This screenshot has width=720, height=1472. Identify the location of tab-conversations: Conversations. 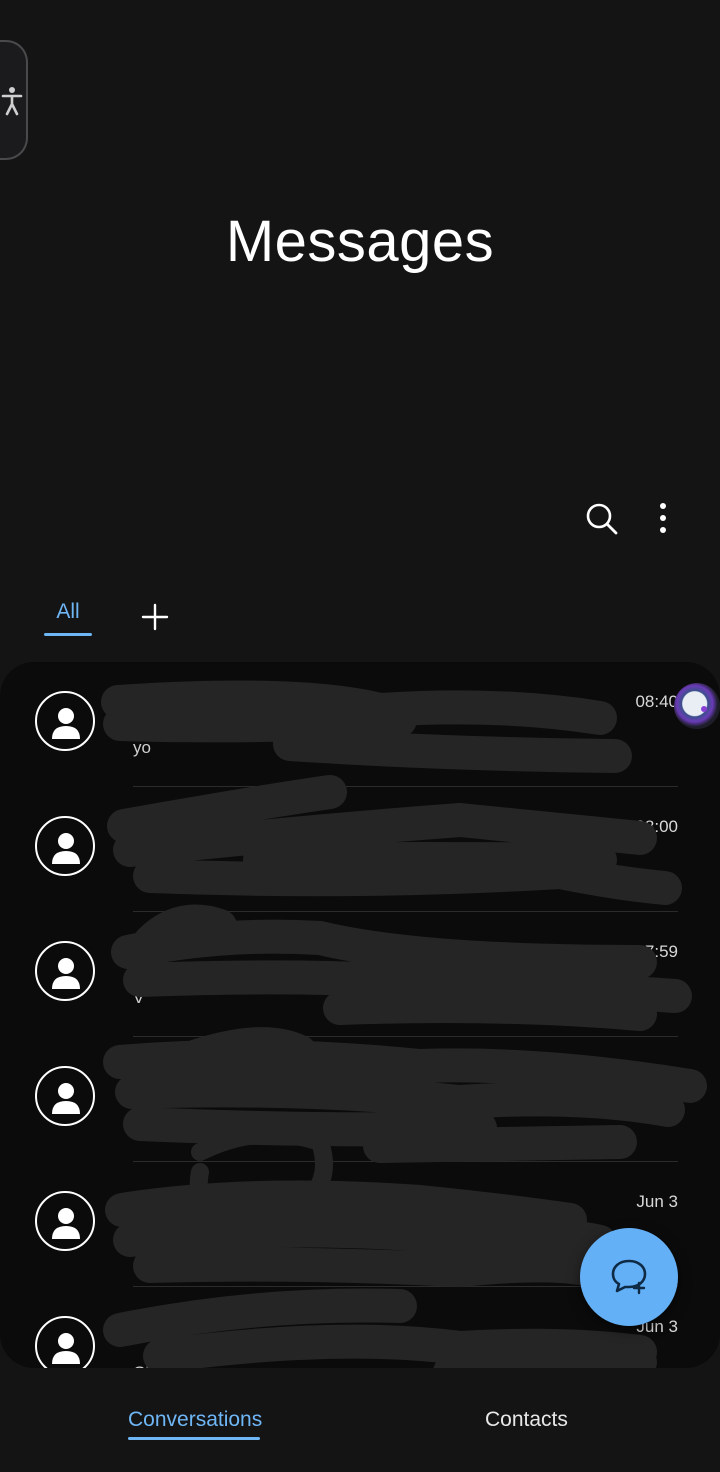
(195, 1425).